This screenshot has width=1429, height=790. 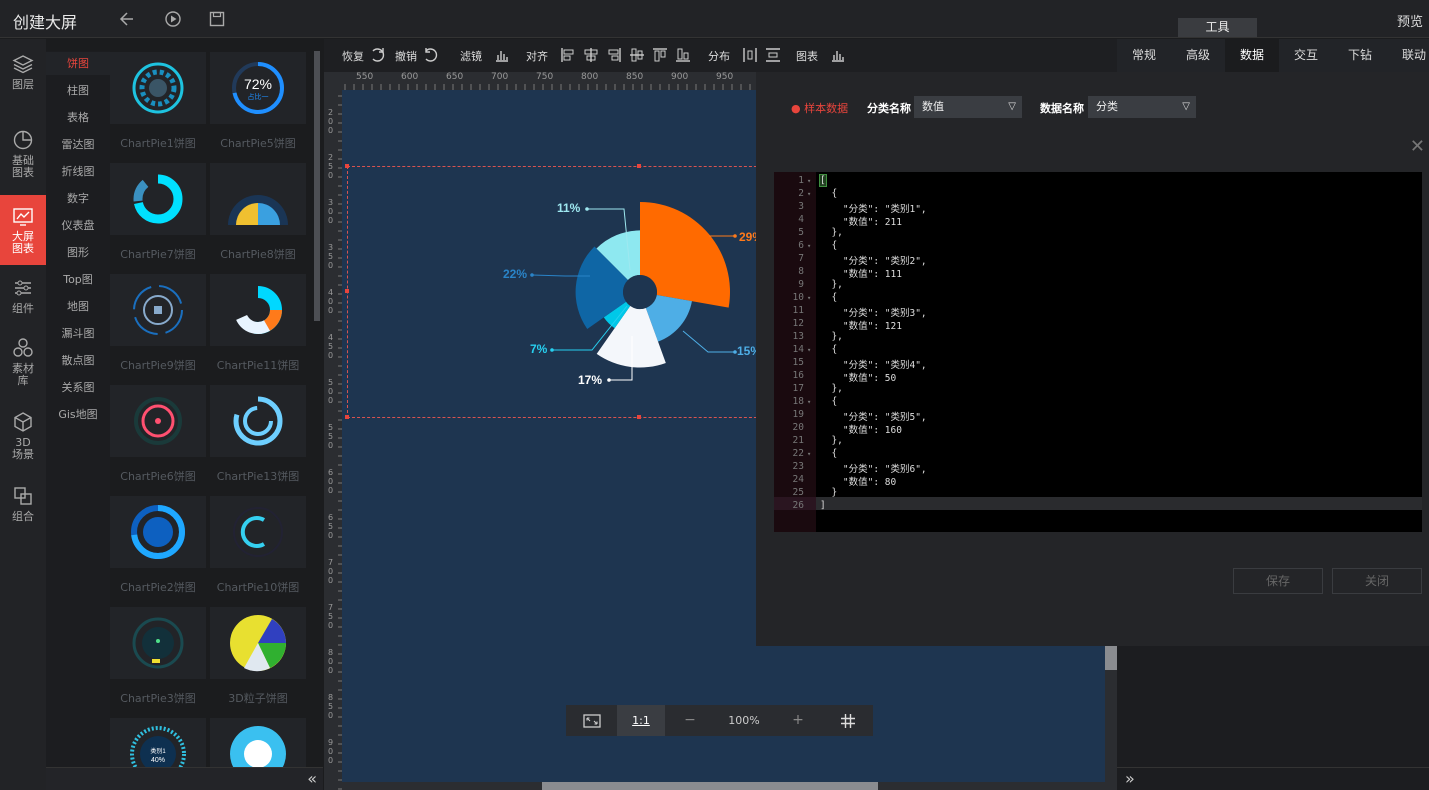 I want to click on category-item: 雷达图, so click(x=78, y=144).